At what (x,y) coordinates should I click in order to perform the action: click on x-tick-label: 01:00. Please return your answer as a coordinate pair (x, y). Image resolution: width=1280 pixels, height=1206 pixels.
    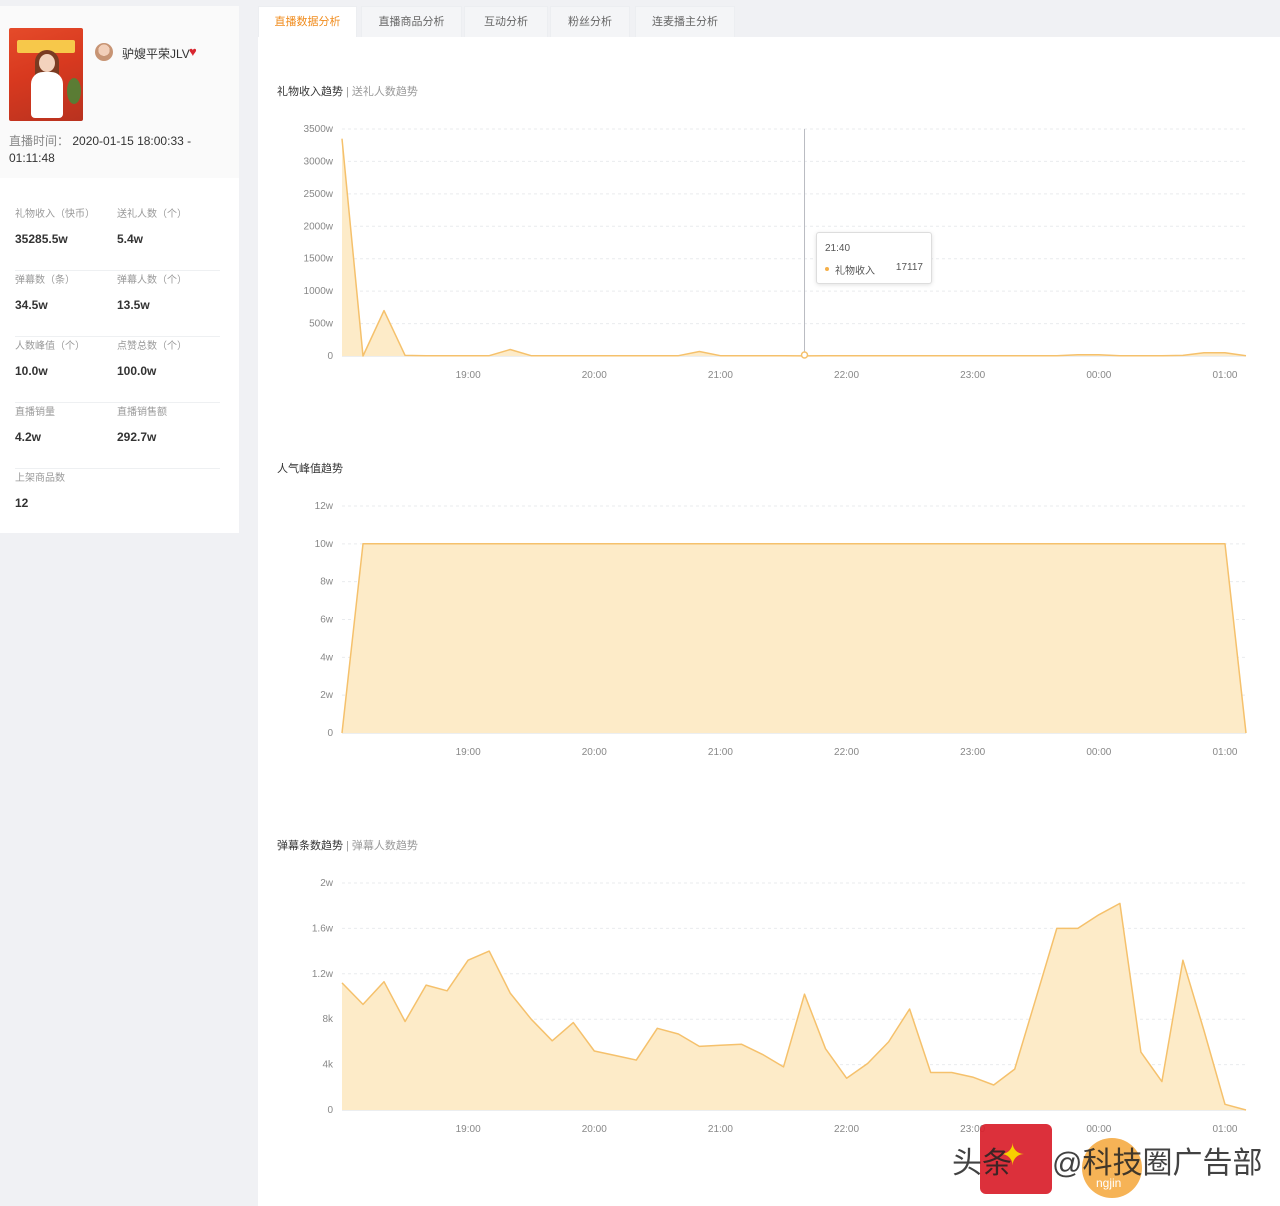
    Looking at the image, I should click on (1224, 375).